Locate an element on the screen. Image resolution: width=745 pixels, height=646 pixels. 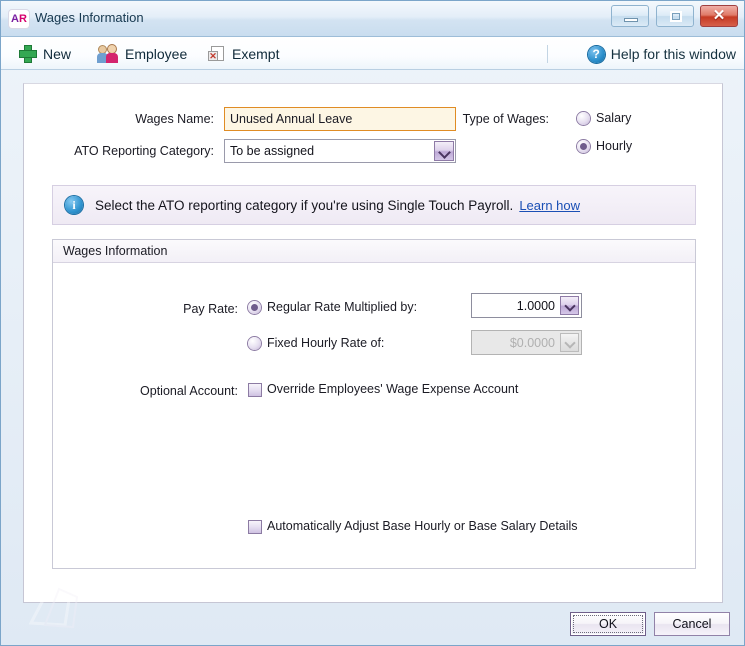
optional-account-label: Optional Account: is located at coordinates (189, 391).